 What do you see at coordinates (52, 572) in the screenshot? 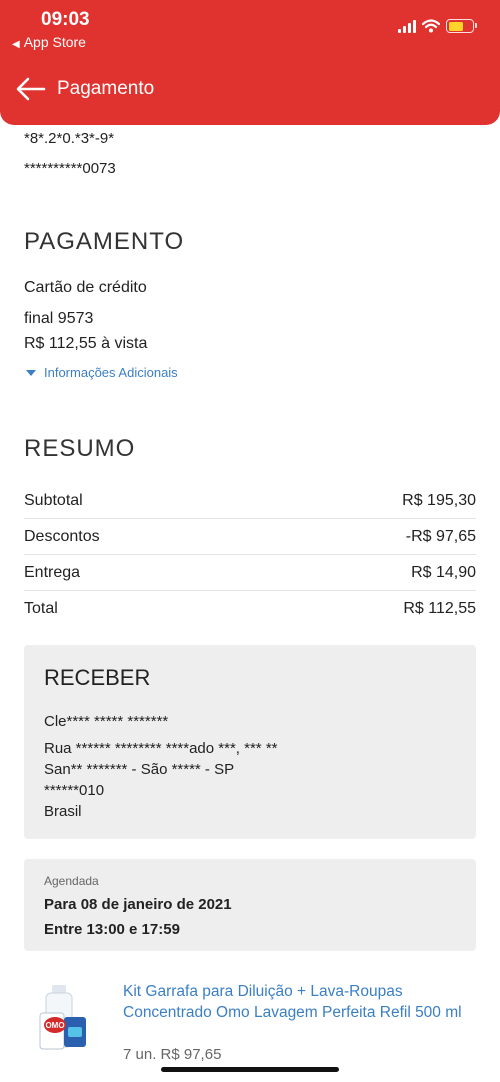
I see `summary-label: Entrega` at bounding box center [52, 572].